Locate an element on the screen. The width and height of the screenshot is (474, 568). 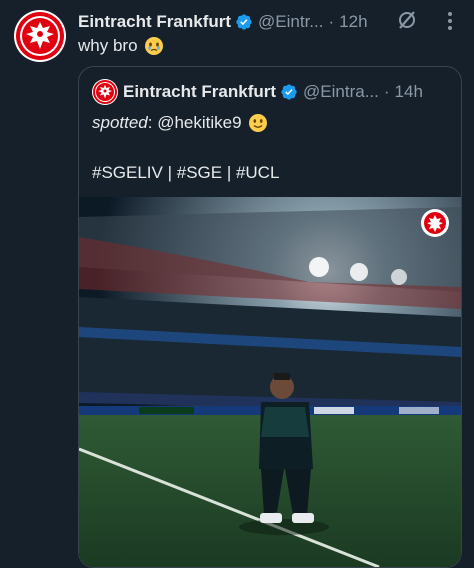
face-holding-back-tears-emoji is located at coordinates (154, 46).